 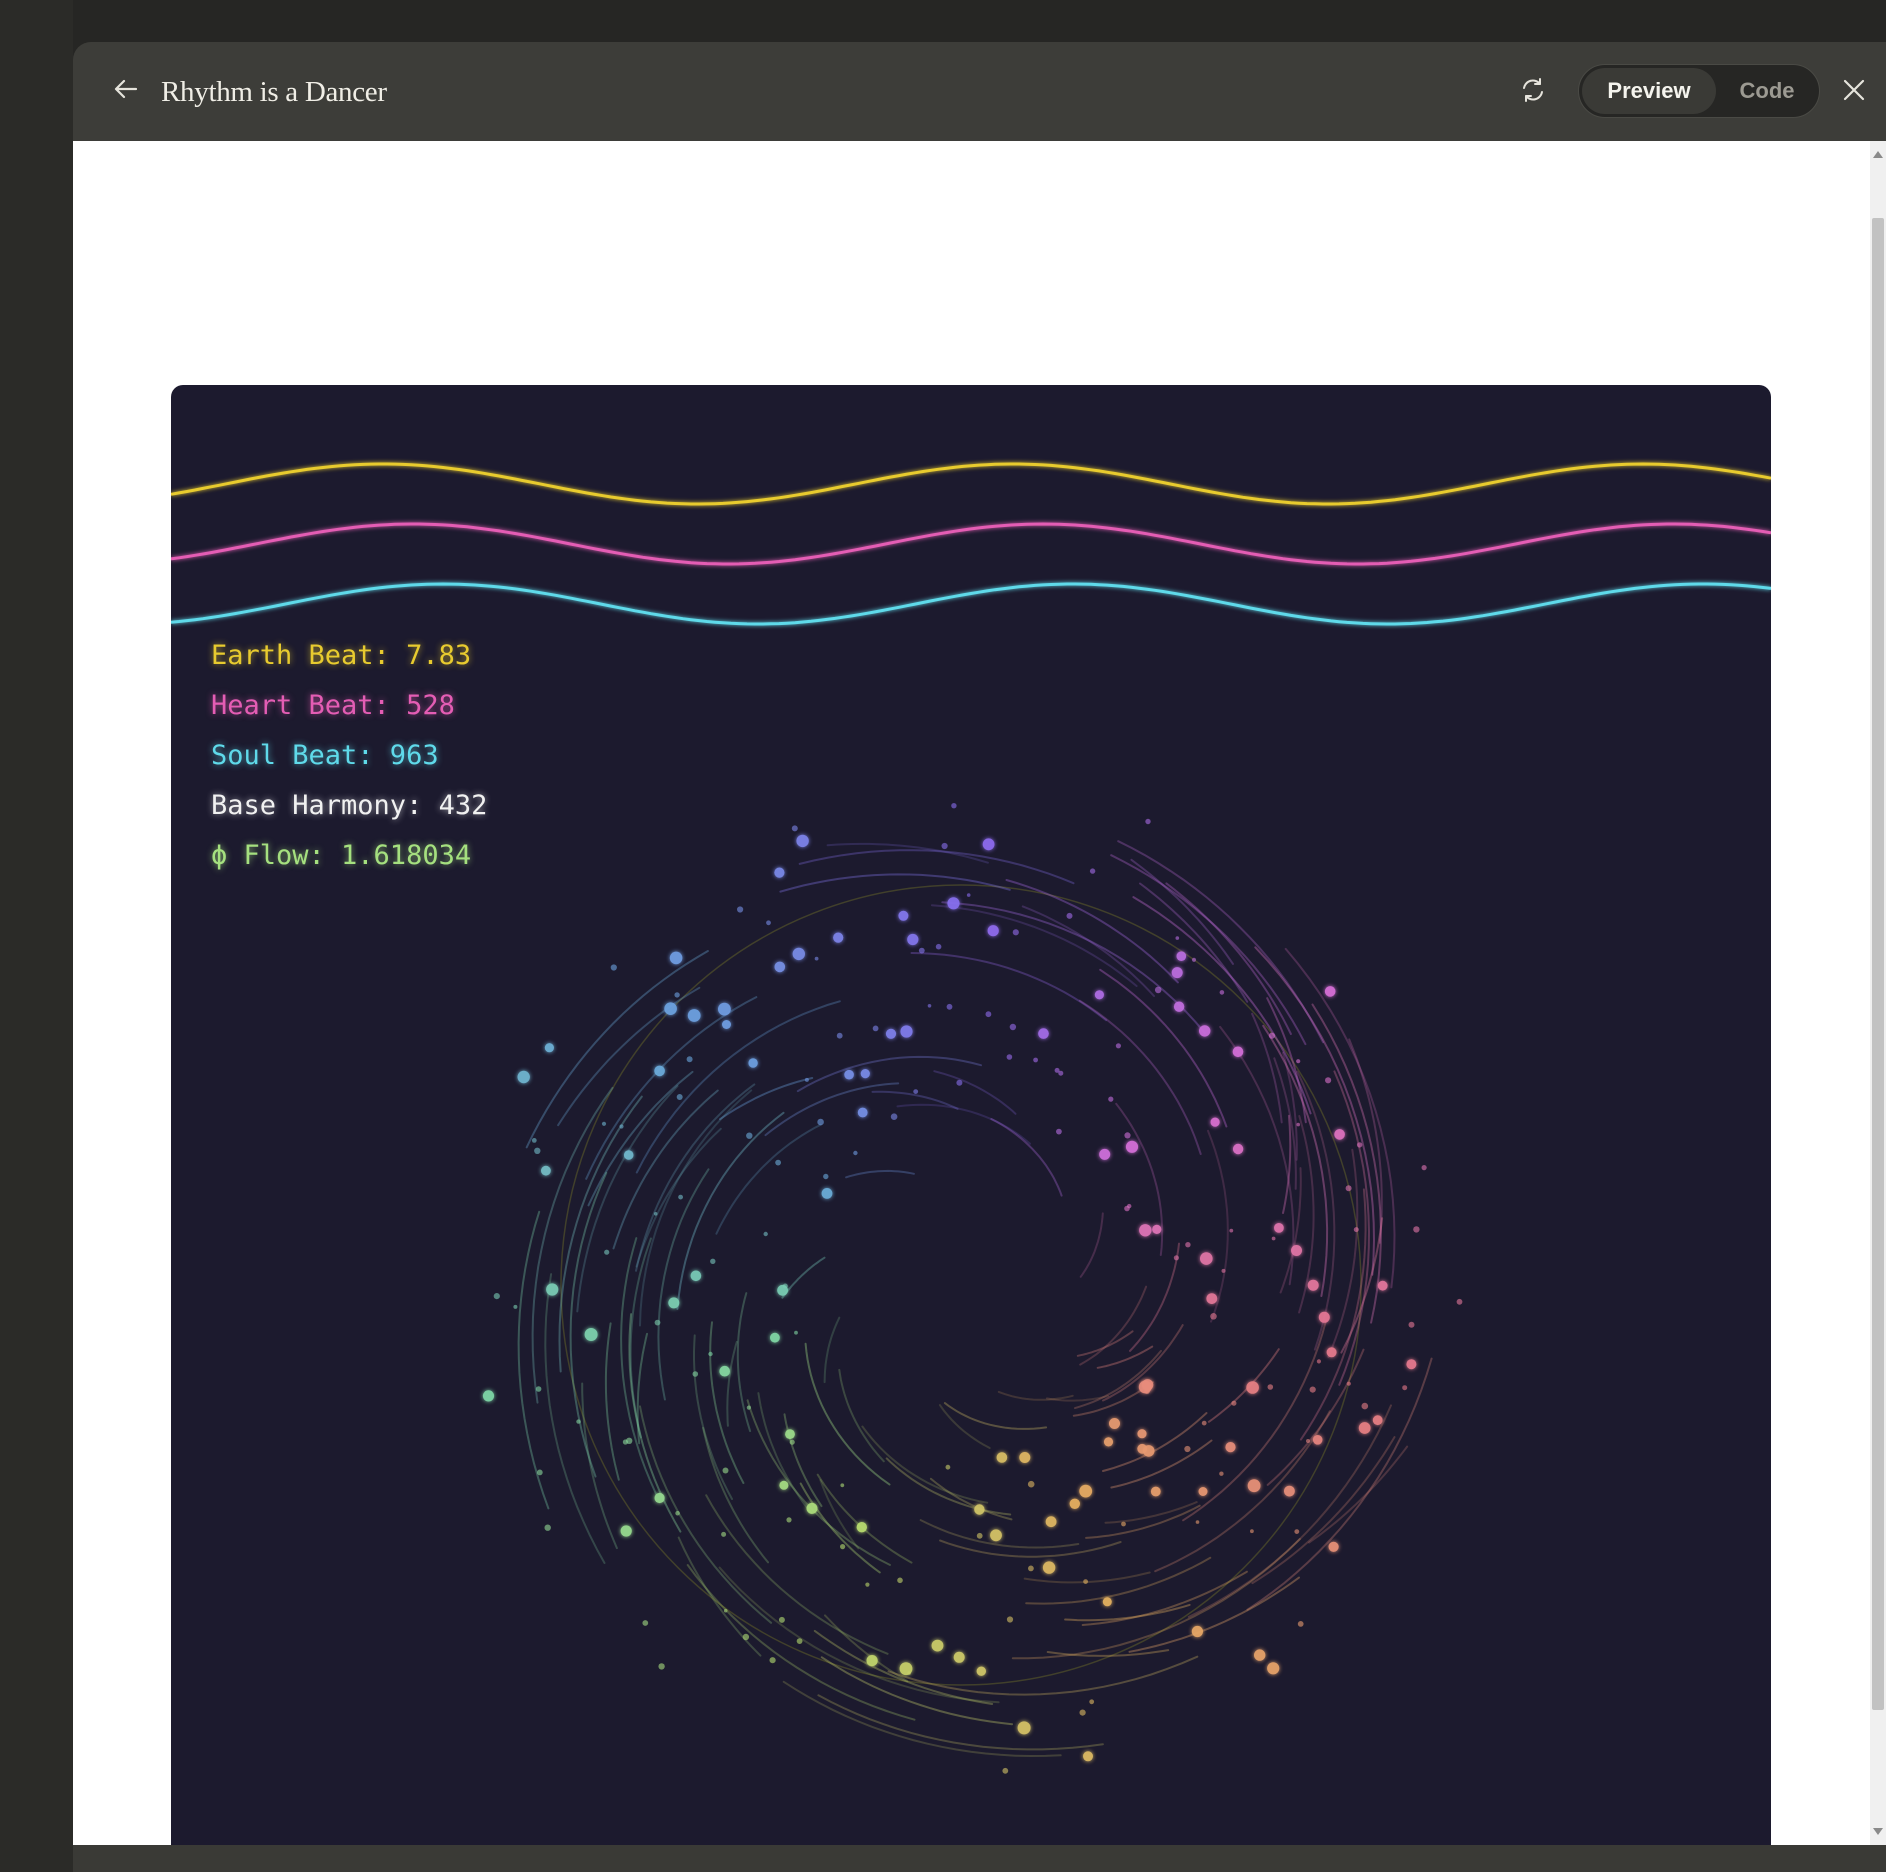 I want to click on window-title: Rhythm is a Dancer, so click(x=274, y=92).